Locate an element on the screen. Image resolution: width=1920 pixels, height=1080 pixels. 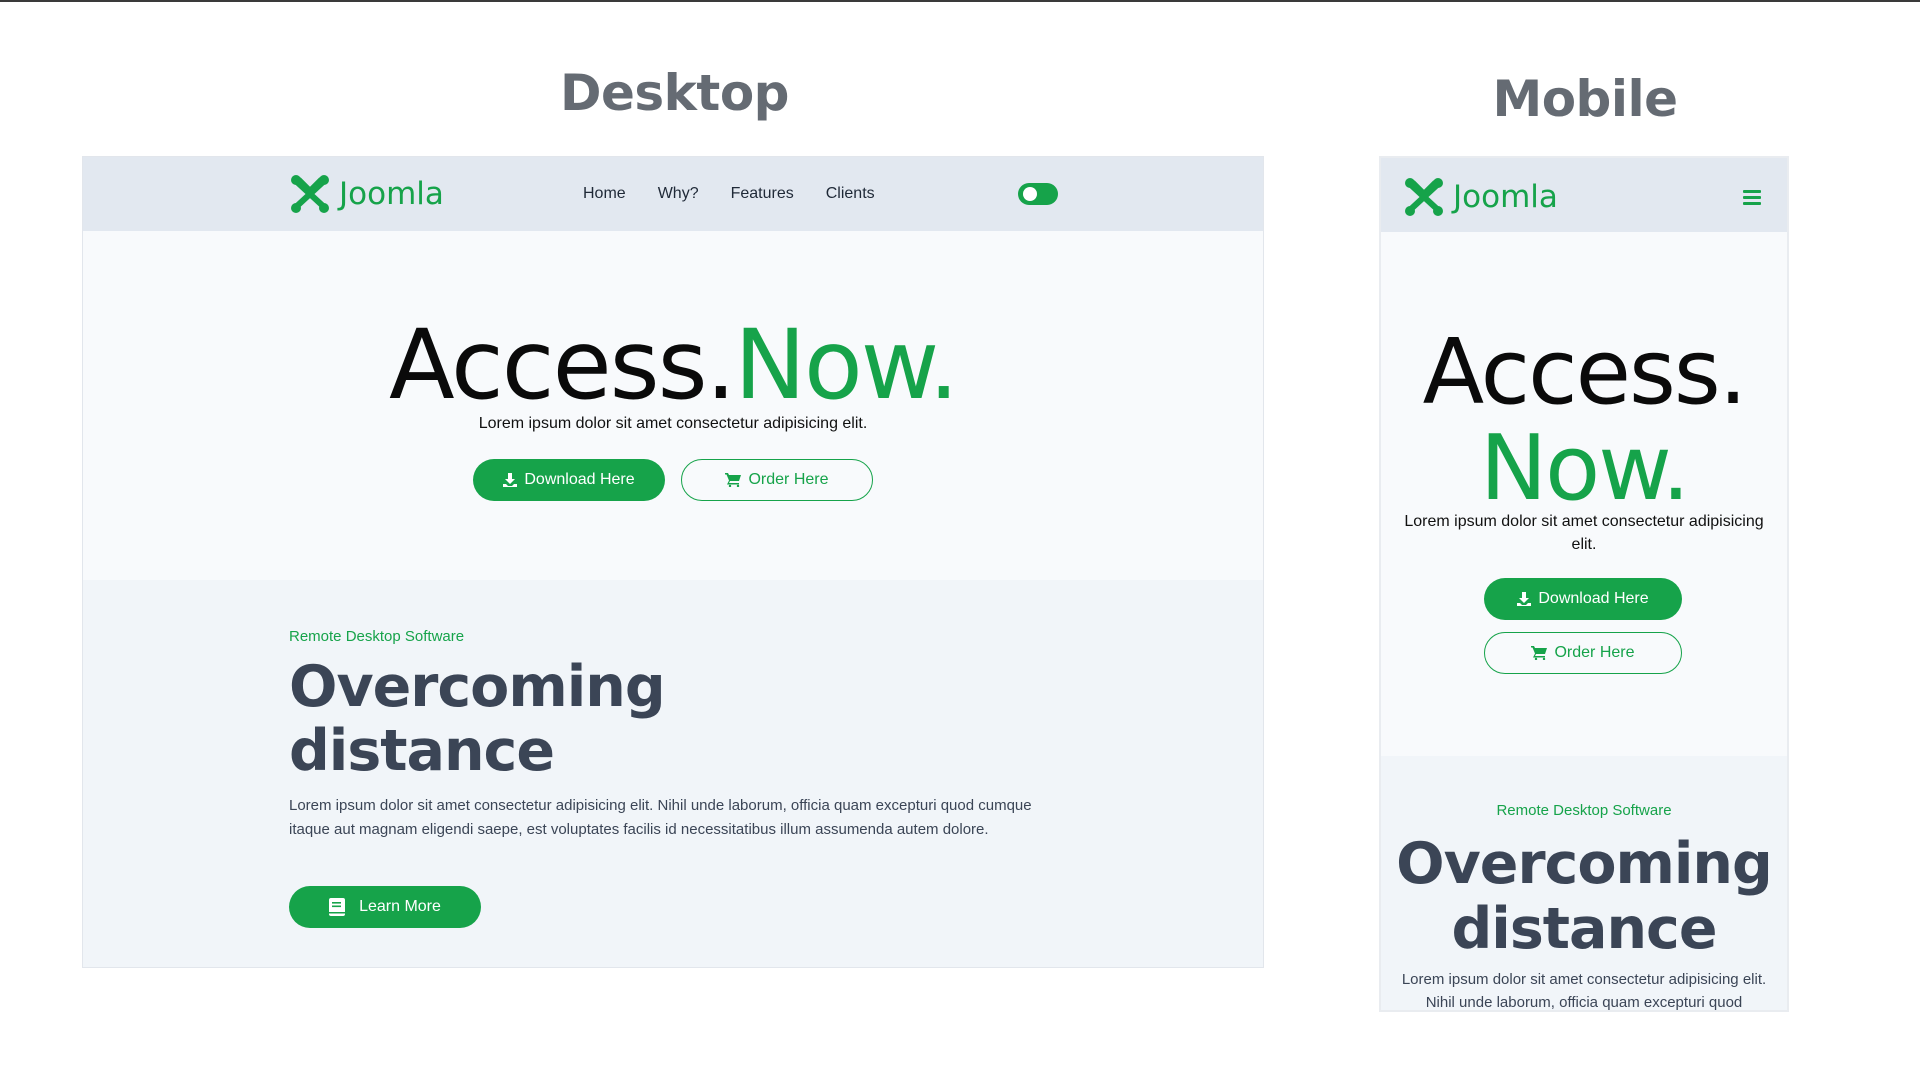
nav-home: Home is located at coordinates (604, 194).